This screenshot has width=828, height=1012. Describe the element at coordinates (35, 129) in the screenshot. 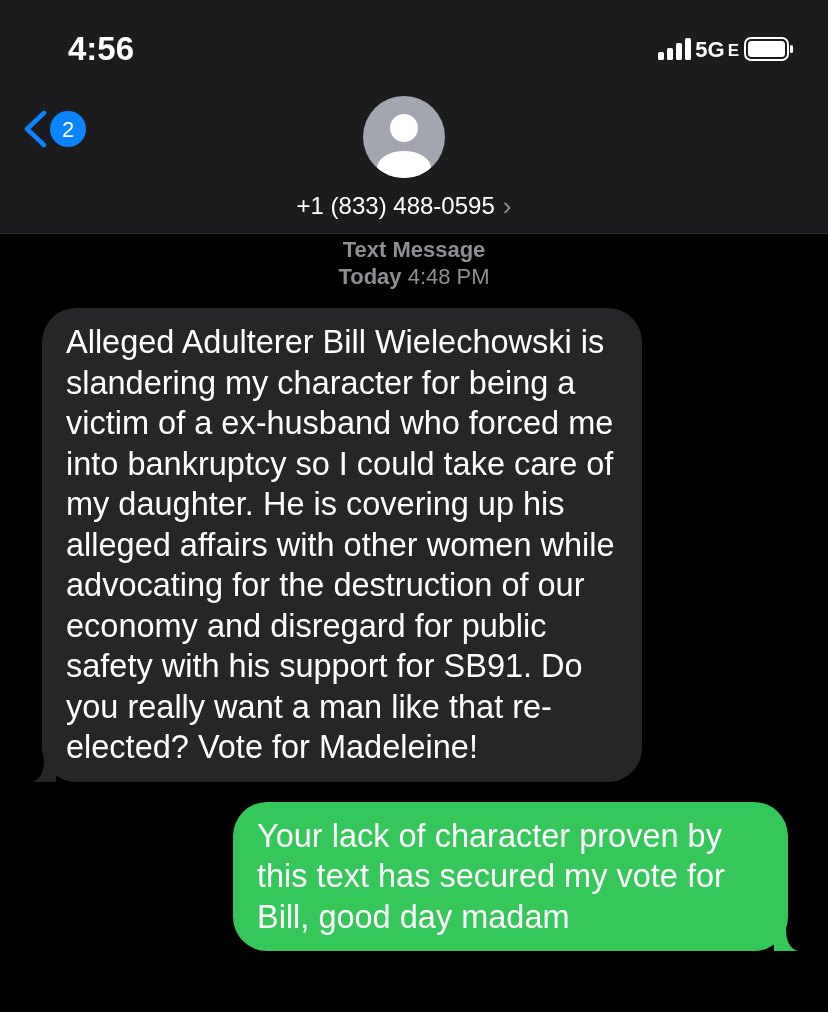

I see `back-chevron-icon` at that location.